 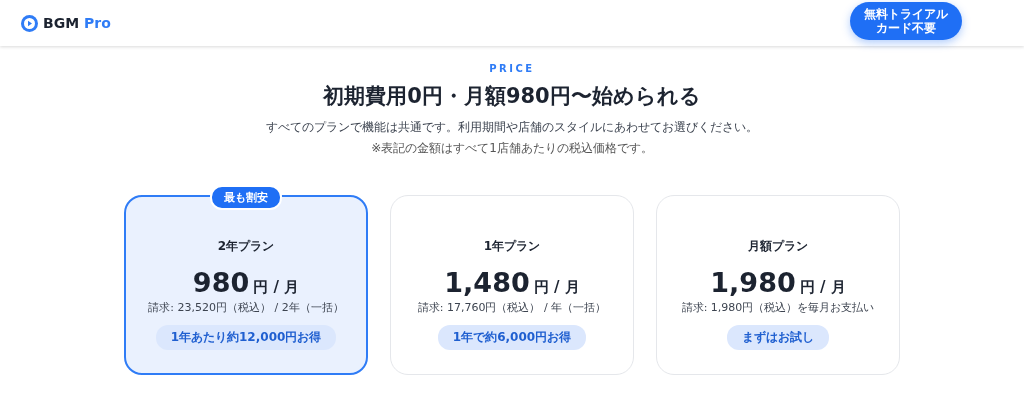 What do you see at coordinates (753, 282) in the screenshot?
I see `plan-price: 1,980` at bounding box center [753, 282].